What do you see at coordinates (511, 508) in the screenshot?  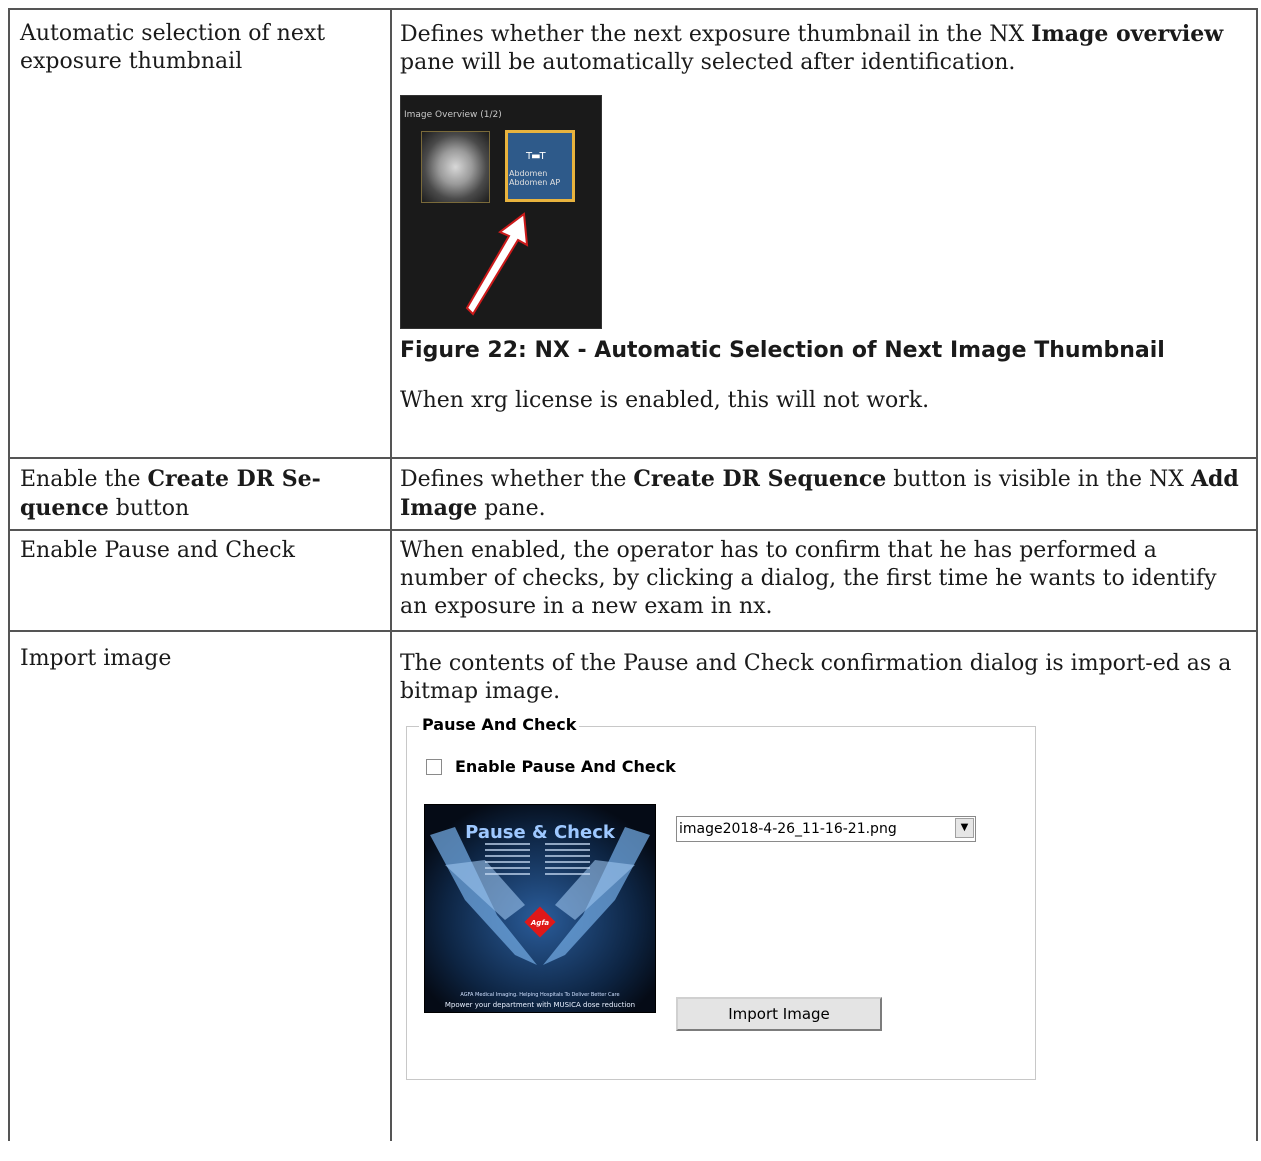 I see `description-text: pane.` at bounding box center [511, 508].